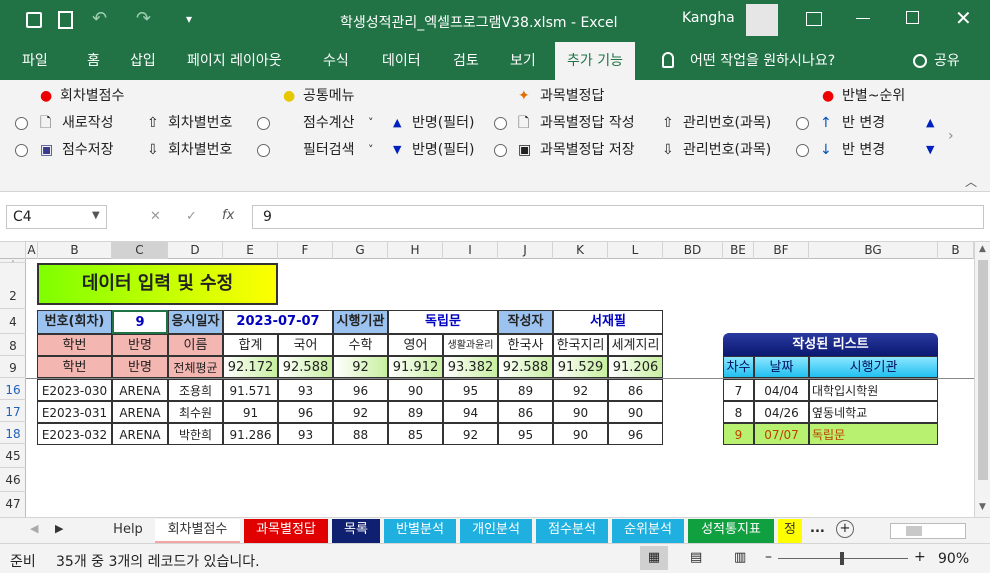 This screenshot has width=990, height=573. What do you see at coordinates (466, 61) in the screenshot?
I see `tab-review: 검토` at bounding box center [466, 61].